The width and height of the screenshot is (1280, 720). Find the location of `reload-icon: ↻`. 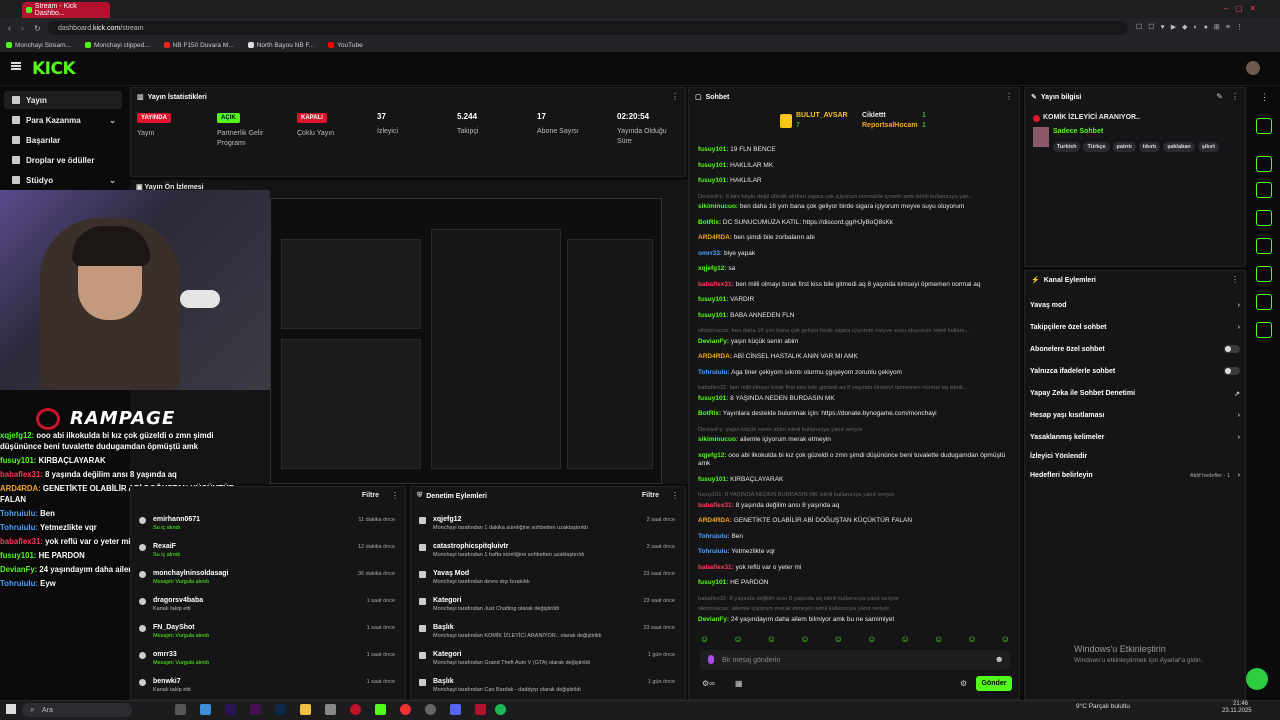

reload-icon: ↻ is located at coordinates (37, 28).